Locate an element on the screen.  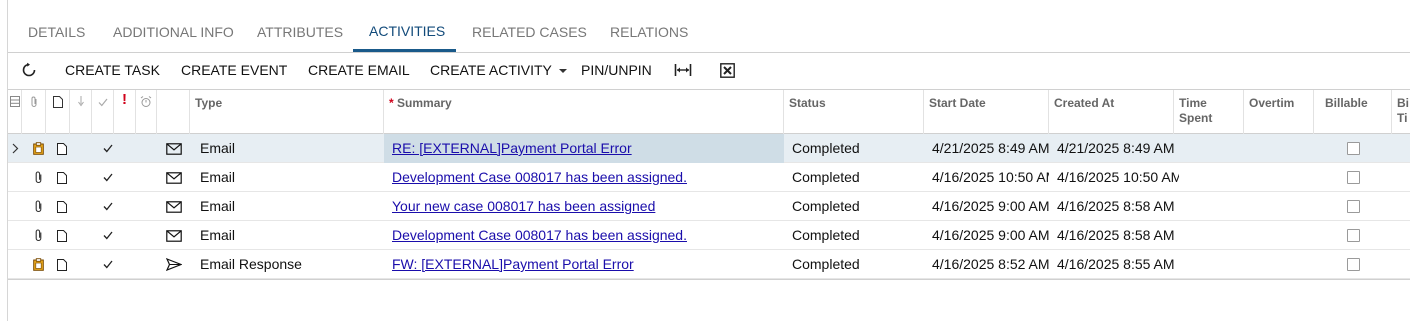
tab-related-cases: RELATED CASES is located at coordinates (529, 32).